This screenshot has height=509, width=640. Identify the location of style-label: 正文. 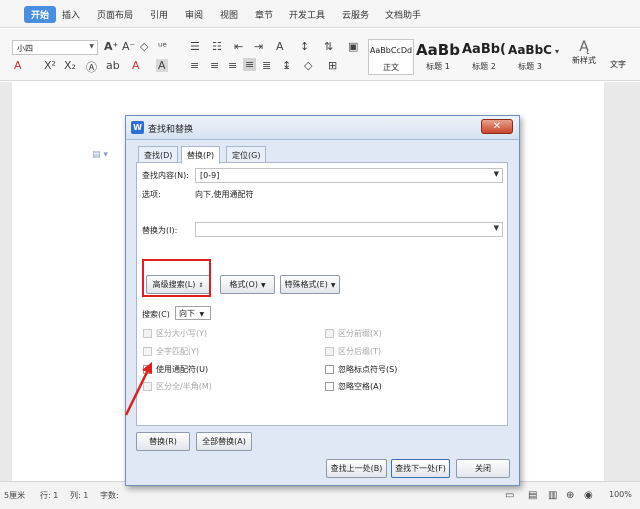
(391, 67).